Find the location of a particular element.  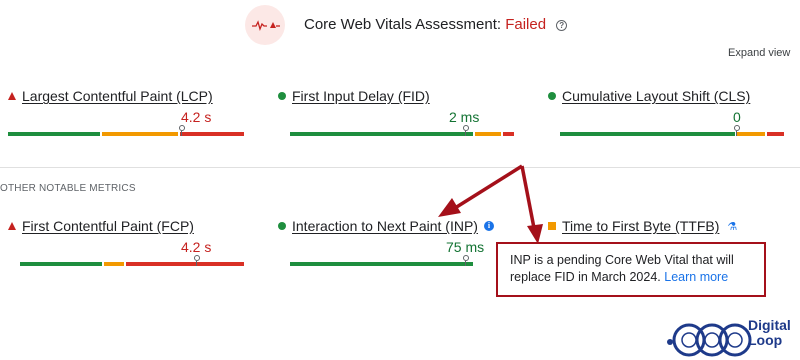

metric-label: Time to First Byte (TTFB) is located at coordinates (640, 226).